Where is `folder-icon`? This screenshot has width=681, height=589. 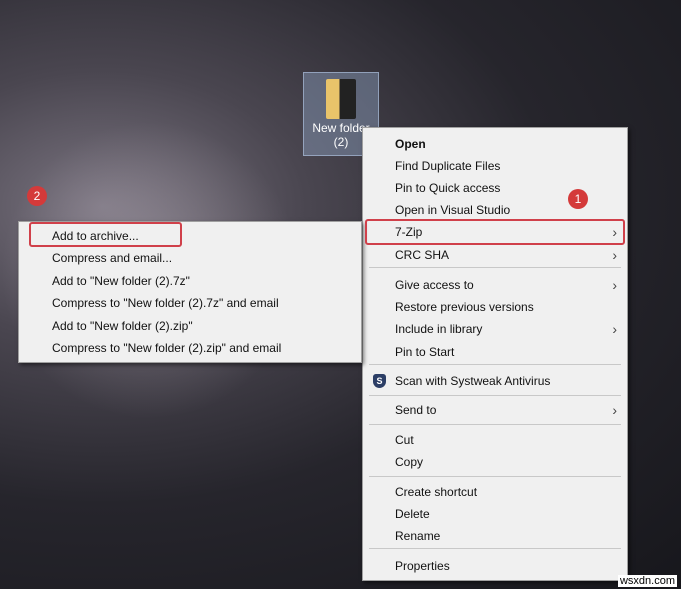 folder-icon is located at coordinates (341, 99).